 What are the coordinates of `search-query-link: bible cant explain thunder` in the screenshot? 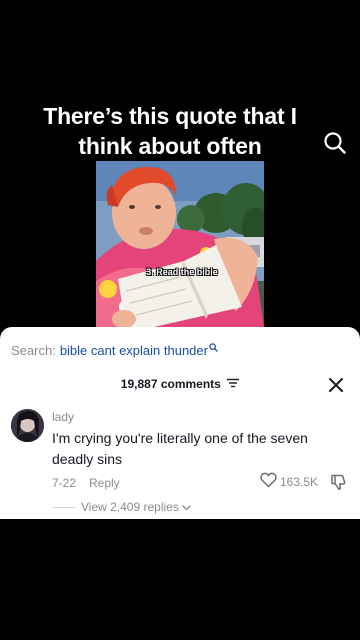 It's located at (134, 350).